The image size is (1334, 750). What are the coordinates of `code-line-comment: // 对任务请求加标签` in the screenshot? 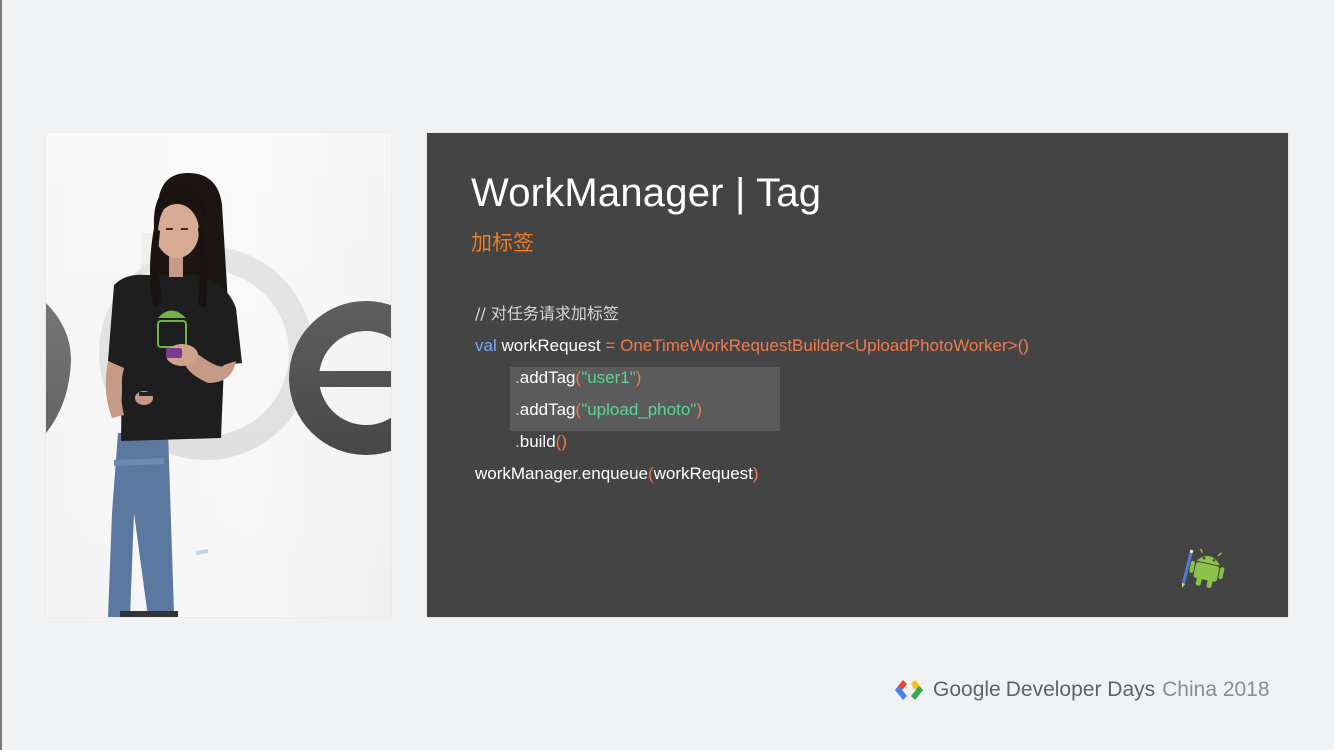 It's located at (865, 314).